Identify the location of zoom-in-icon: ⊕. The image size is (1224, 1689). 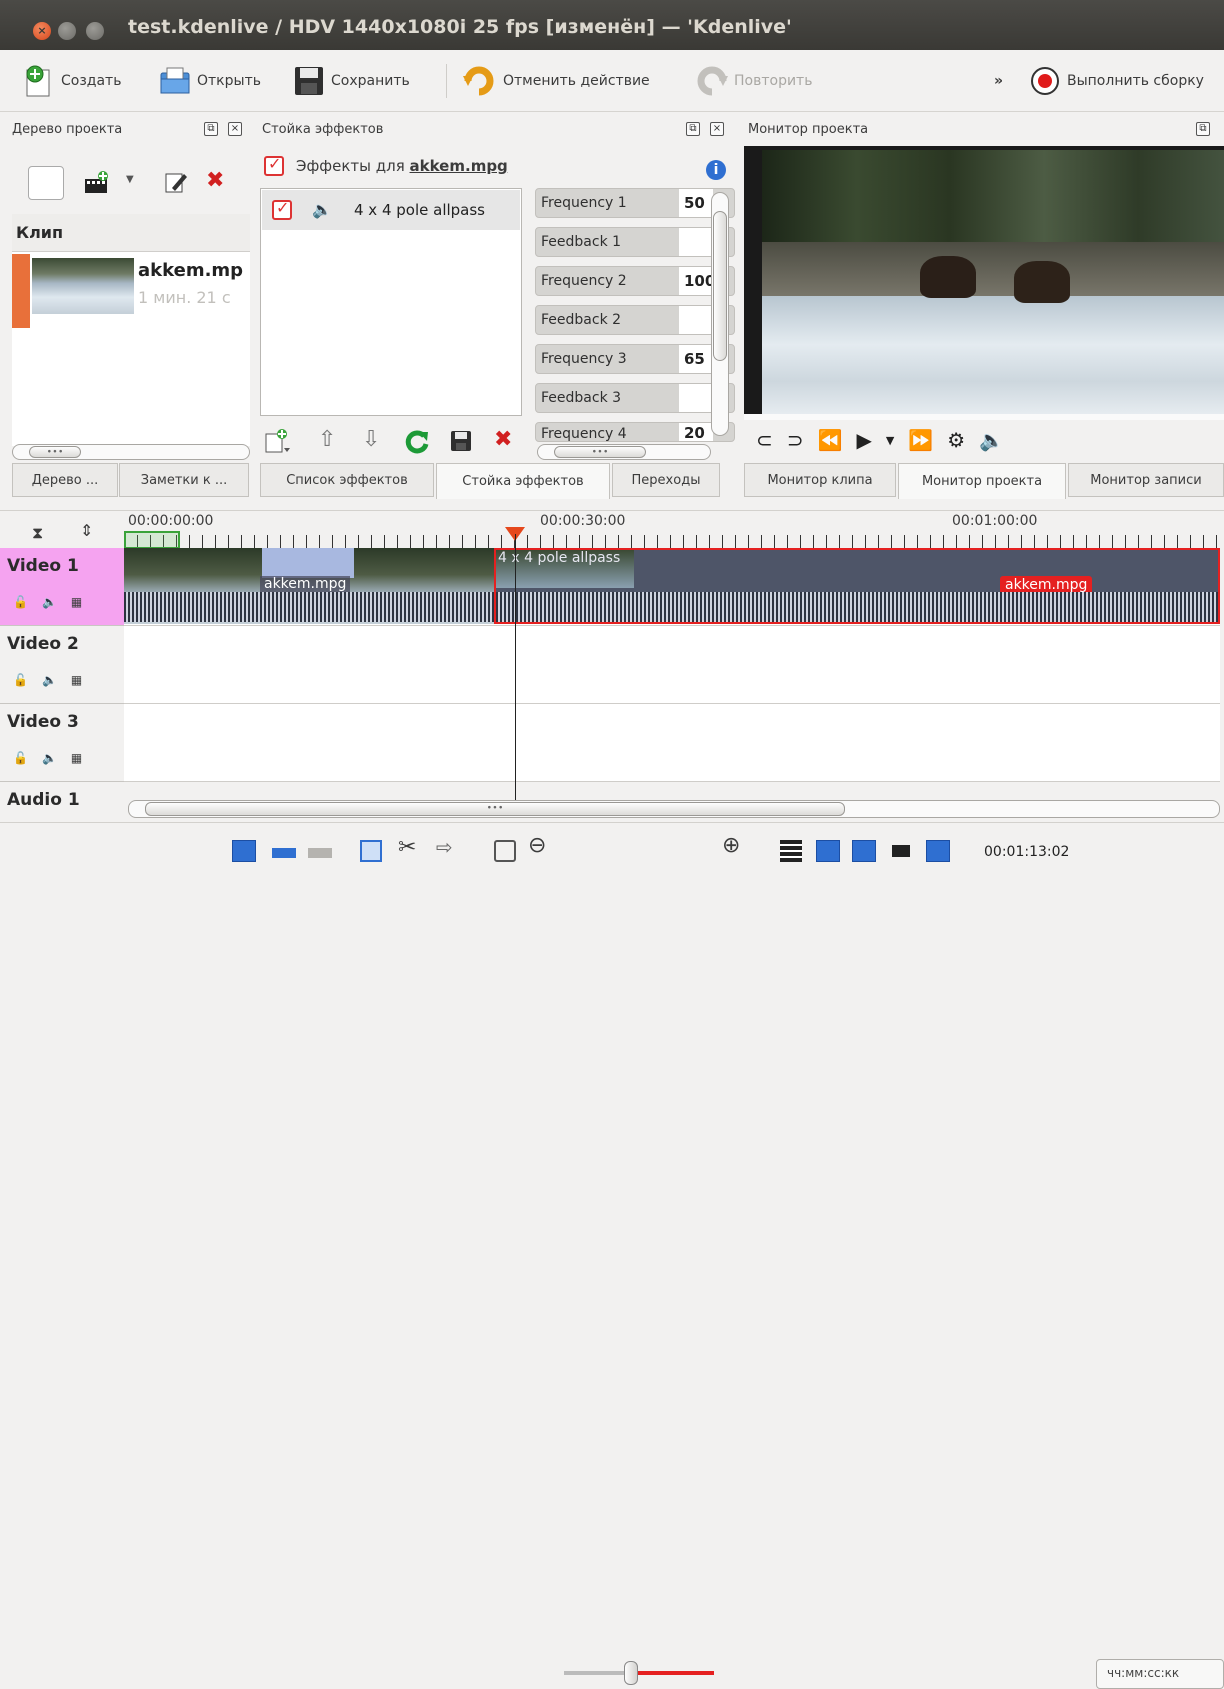
(731, 845).